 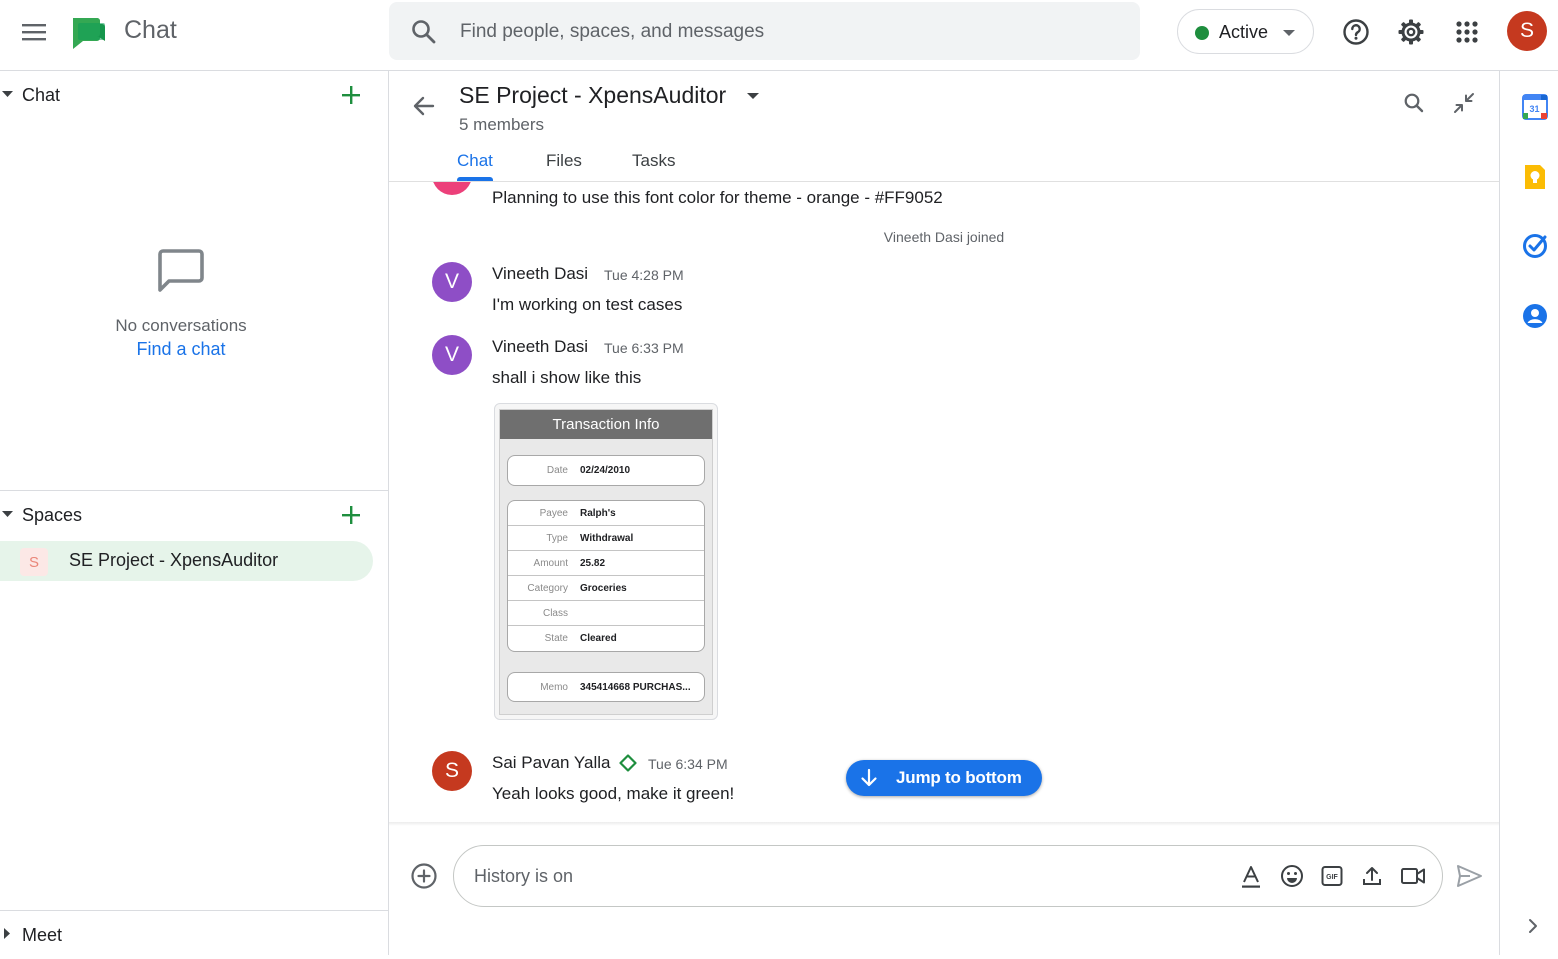 I want to click on account-avatar: S, so click(x=1527, y=31).